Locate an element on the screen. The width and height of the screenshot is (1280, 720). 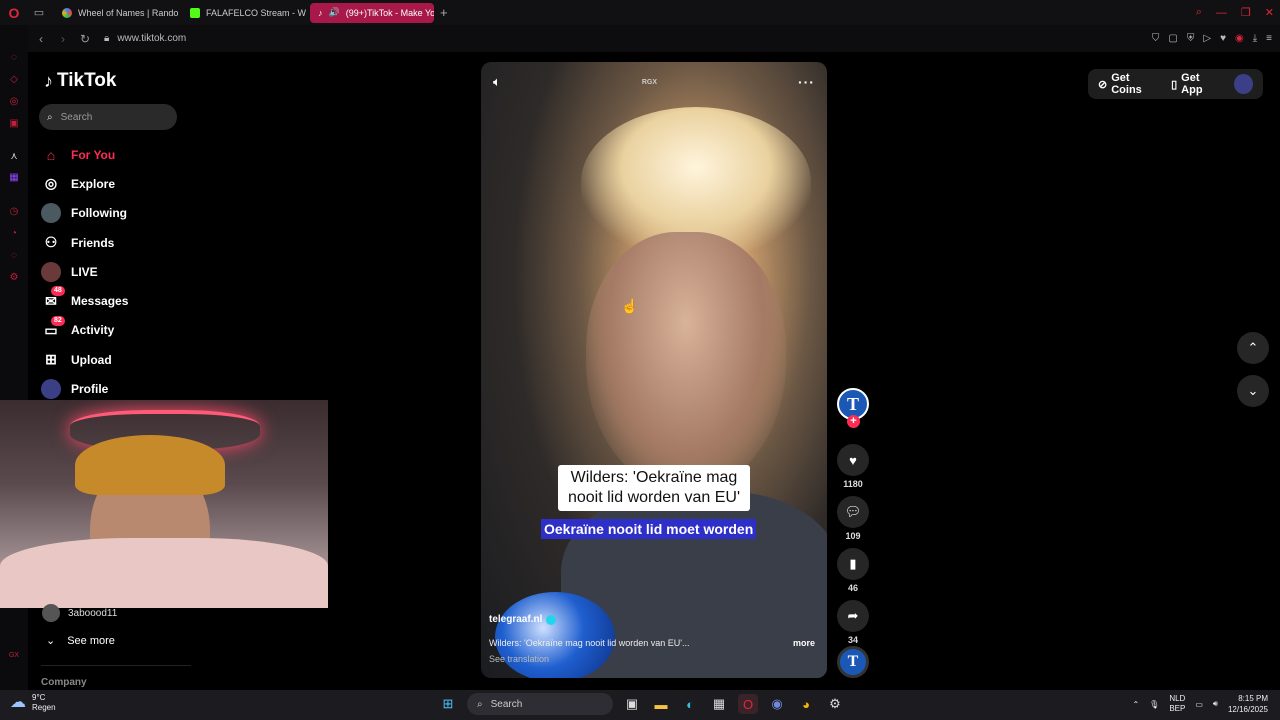
weather-widget: ☁ 9°C Regen is located at coordinates (33, 703).